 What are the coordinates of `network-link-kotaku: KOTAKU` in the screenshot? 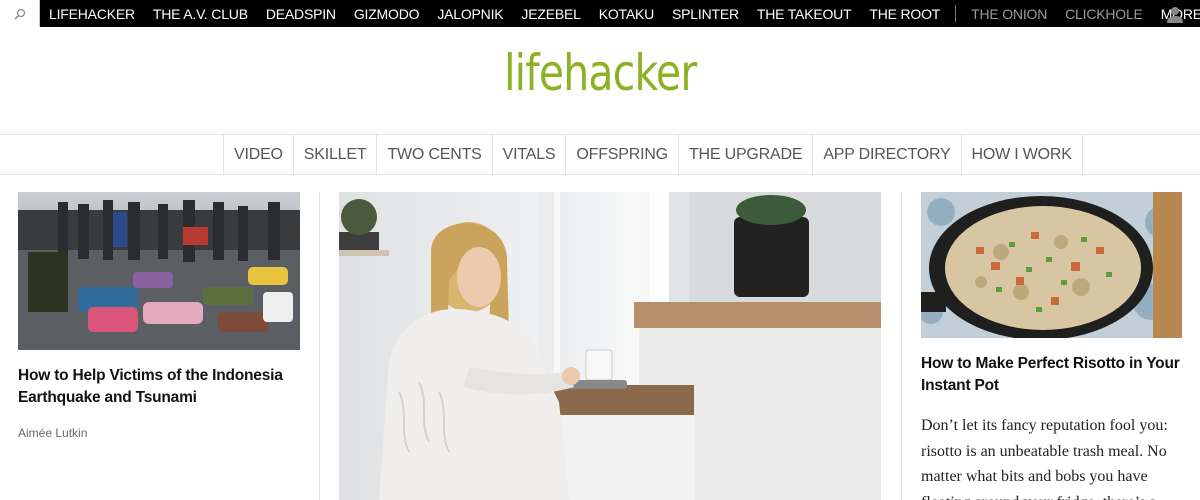 It's located at (627, 14).